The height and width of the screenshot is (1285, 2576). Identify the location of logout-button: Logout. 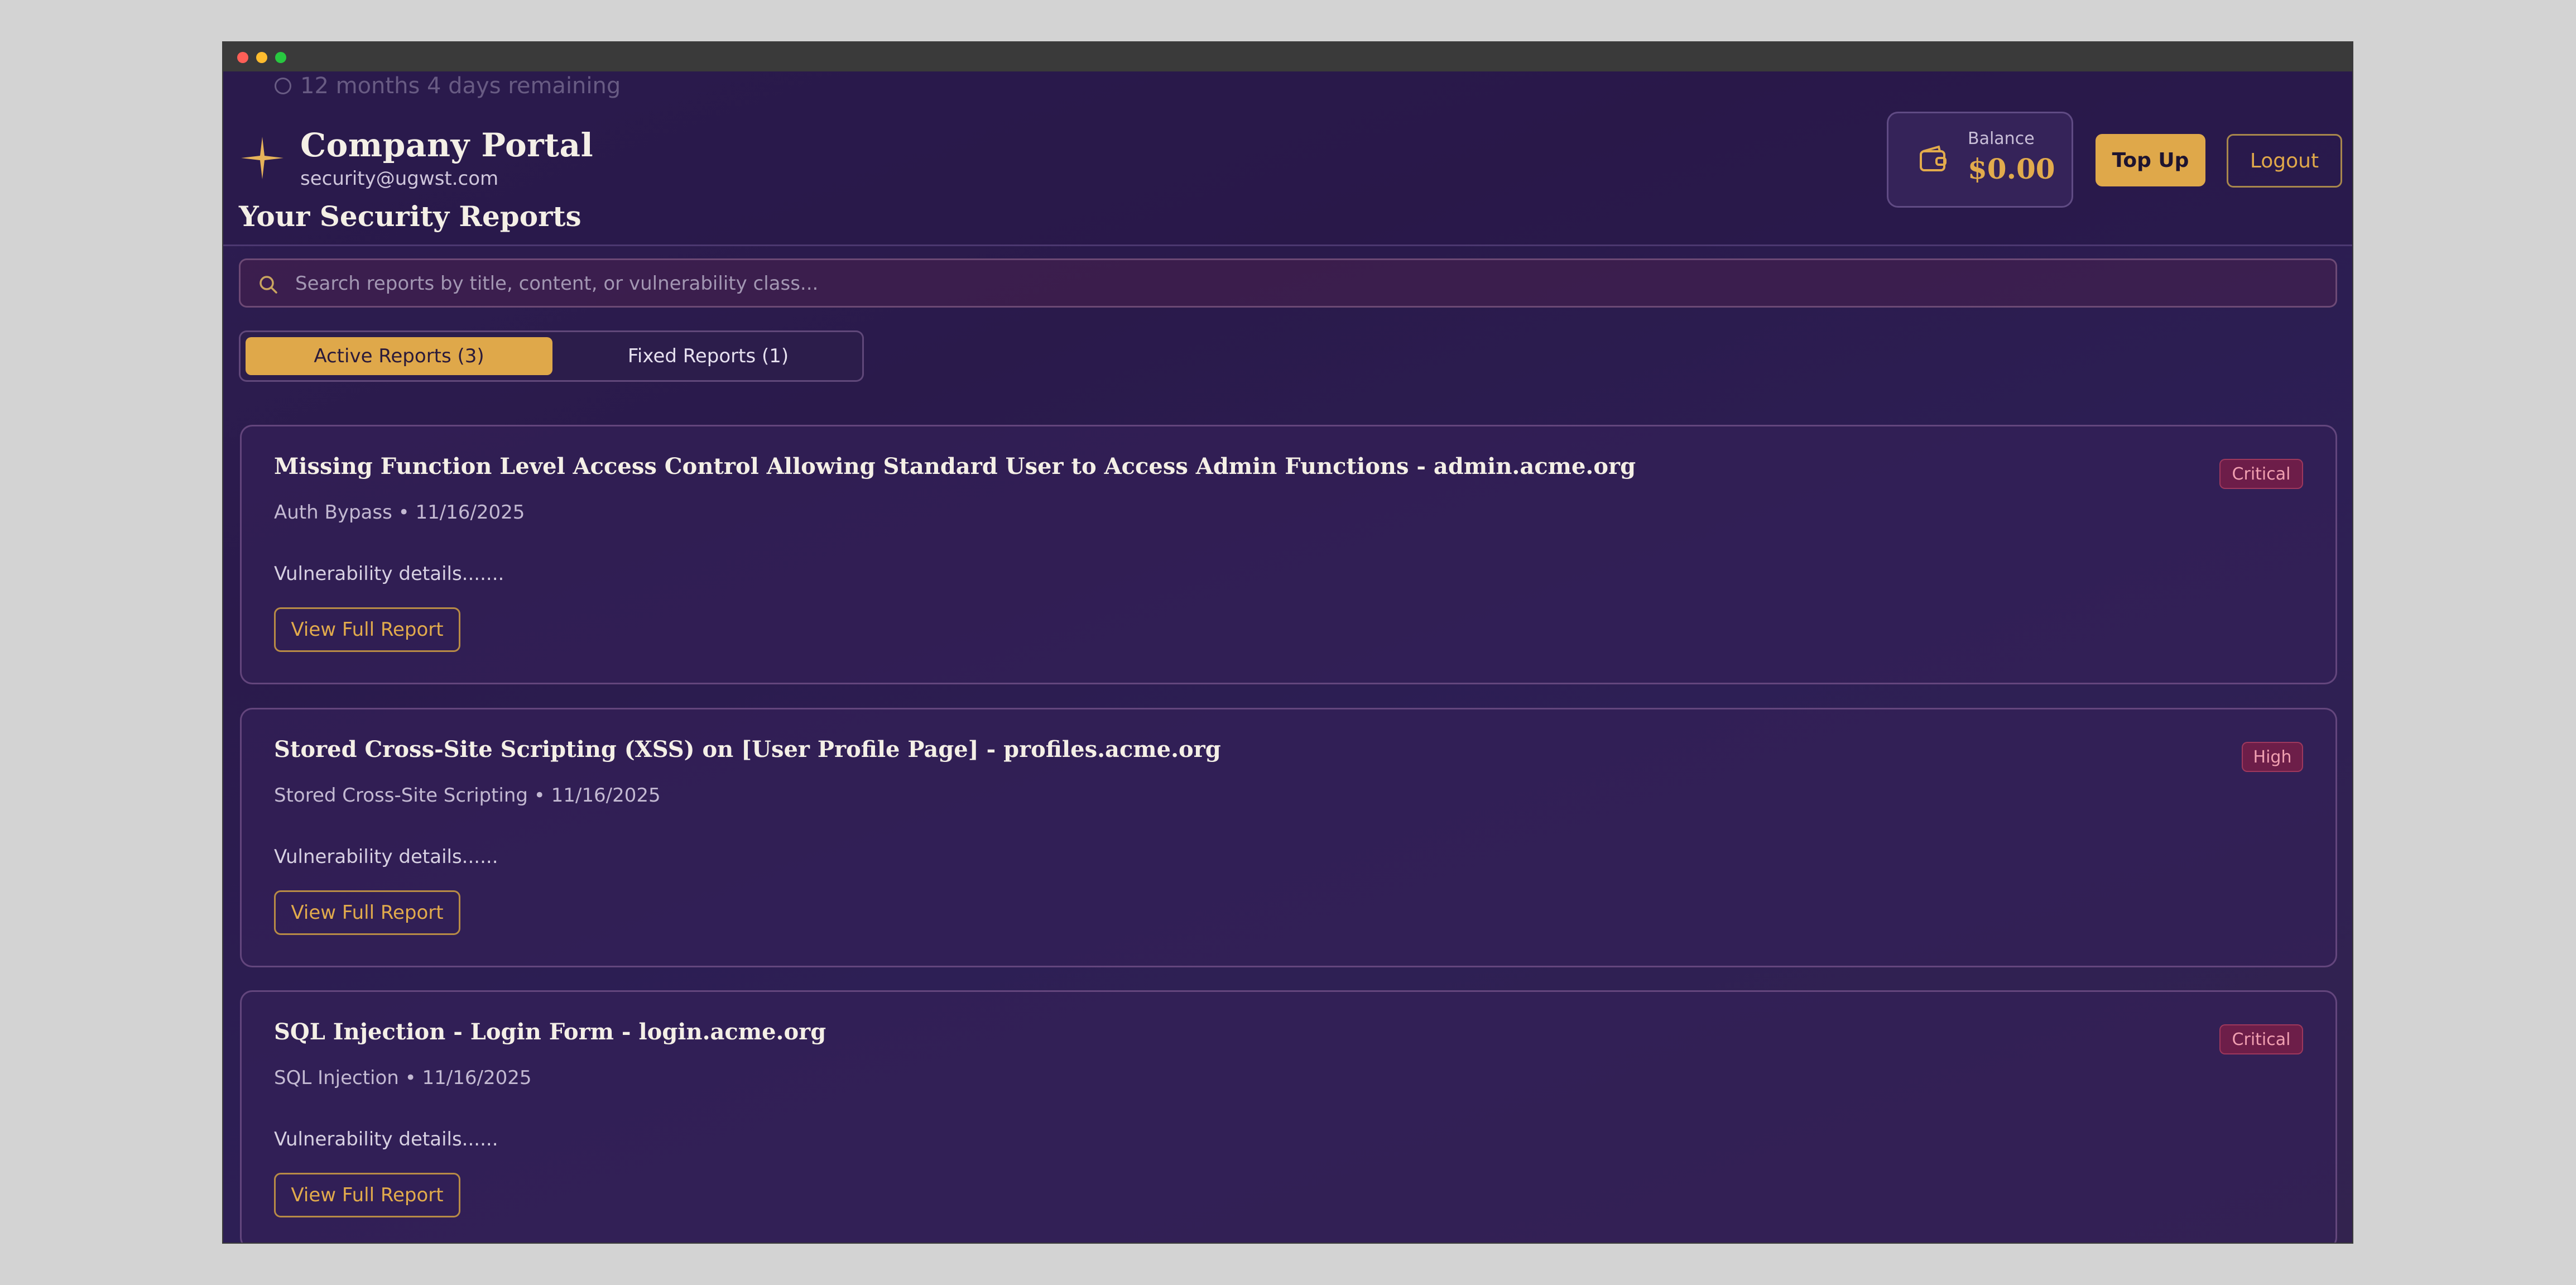
(2284, 161).